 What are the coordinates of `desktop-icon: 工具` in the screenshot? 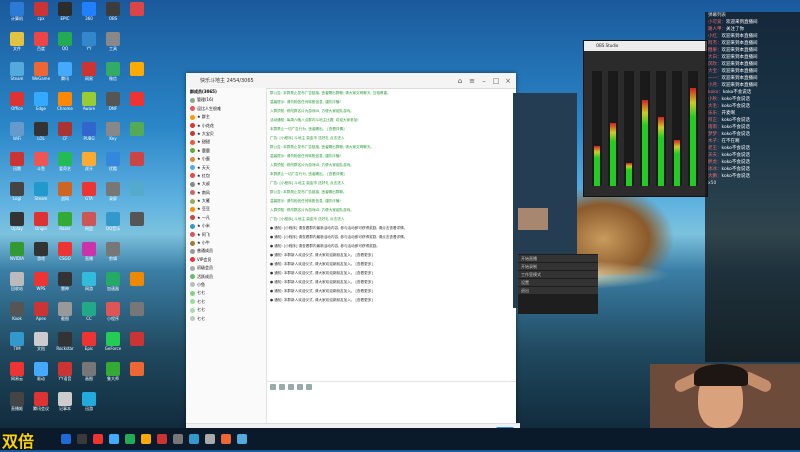 It's located at (113, 47).